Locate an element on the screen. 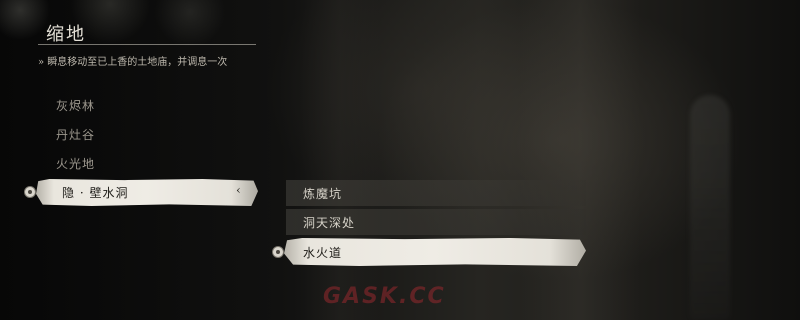  selected-sub-location-label: 水火道 is located at coordinates (322, 252).